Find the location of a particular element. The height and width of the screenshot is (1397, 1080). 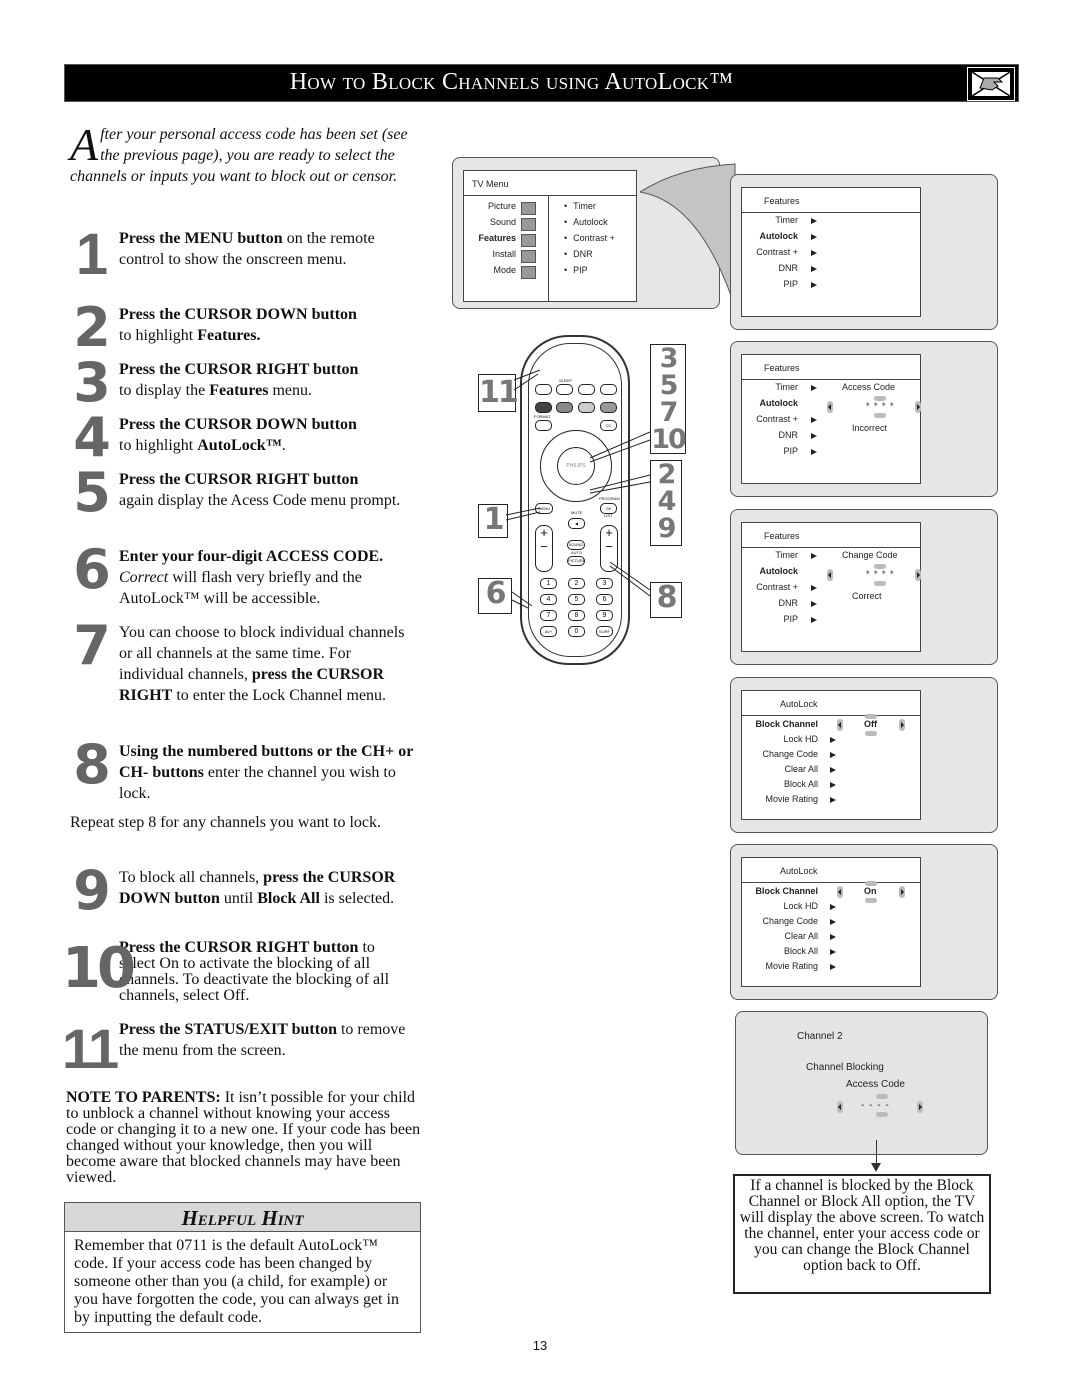

picture-button: PICTURE is located at coordinates (576, 561).